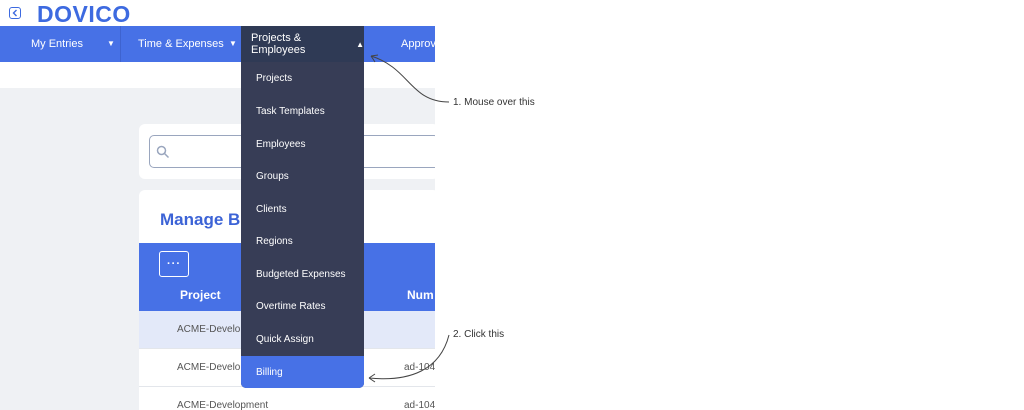  Describe the element at coordinates (217, 13) in the screenshot. I see `top-bar: DOVICO` at that location.